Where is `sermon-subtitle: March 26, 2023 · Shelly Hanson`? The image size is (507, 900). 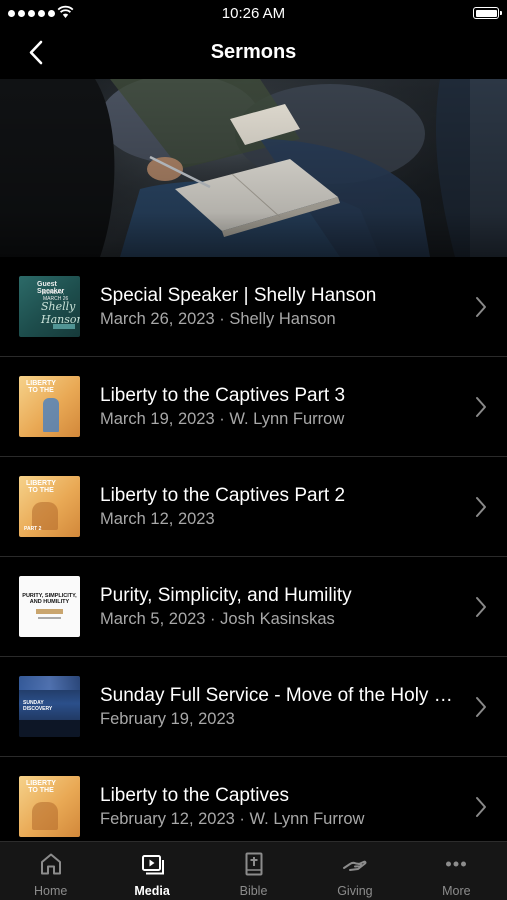
sermon-subtitle: March 26, 2023 · Shelly Hanson is located at coordinates (218, 319).